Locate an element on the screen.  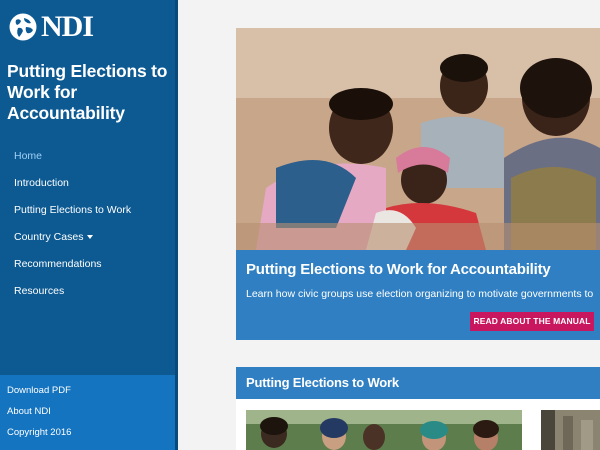
nav-item-home: Home is located at coordinates (87, 159).